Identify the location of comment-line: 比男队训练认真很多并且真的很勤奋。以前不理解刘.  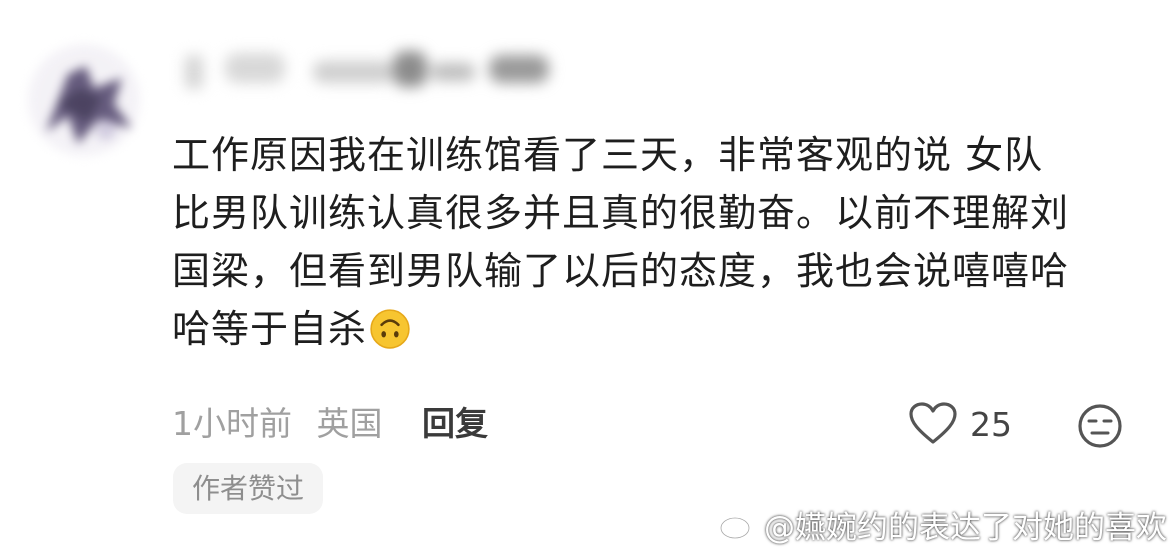
(621, 213).